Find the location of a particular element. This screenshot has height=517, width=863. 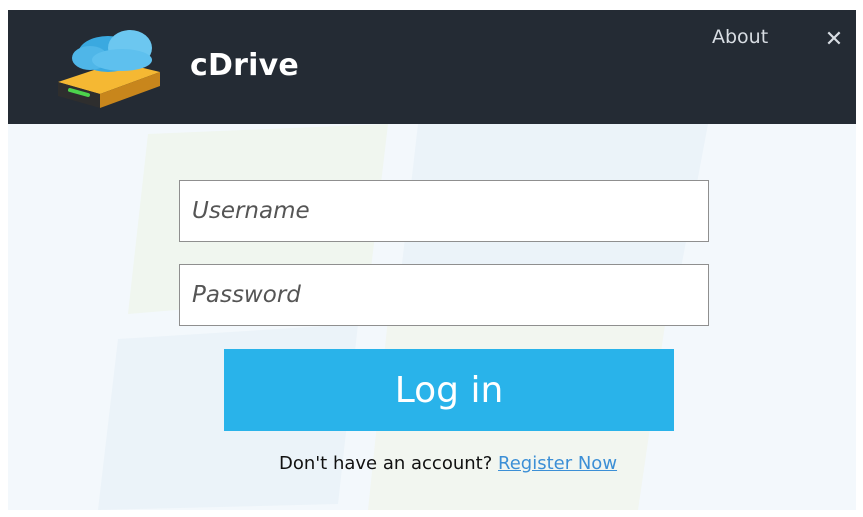

register-prompt: Don't have an account? is located at coordinates (385, 463).